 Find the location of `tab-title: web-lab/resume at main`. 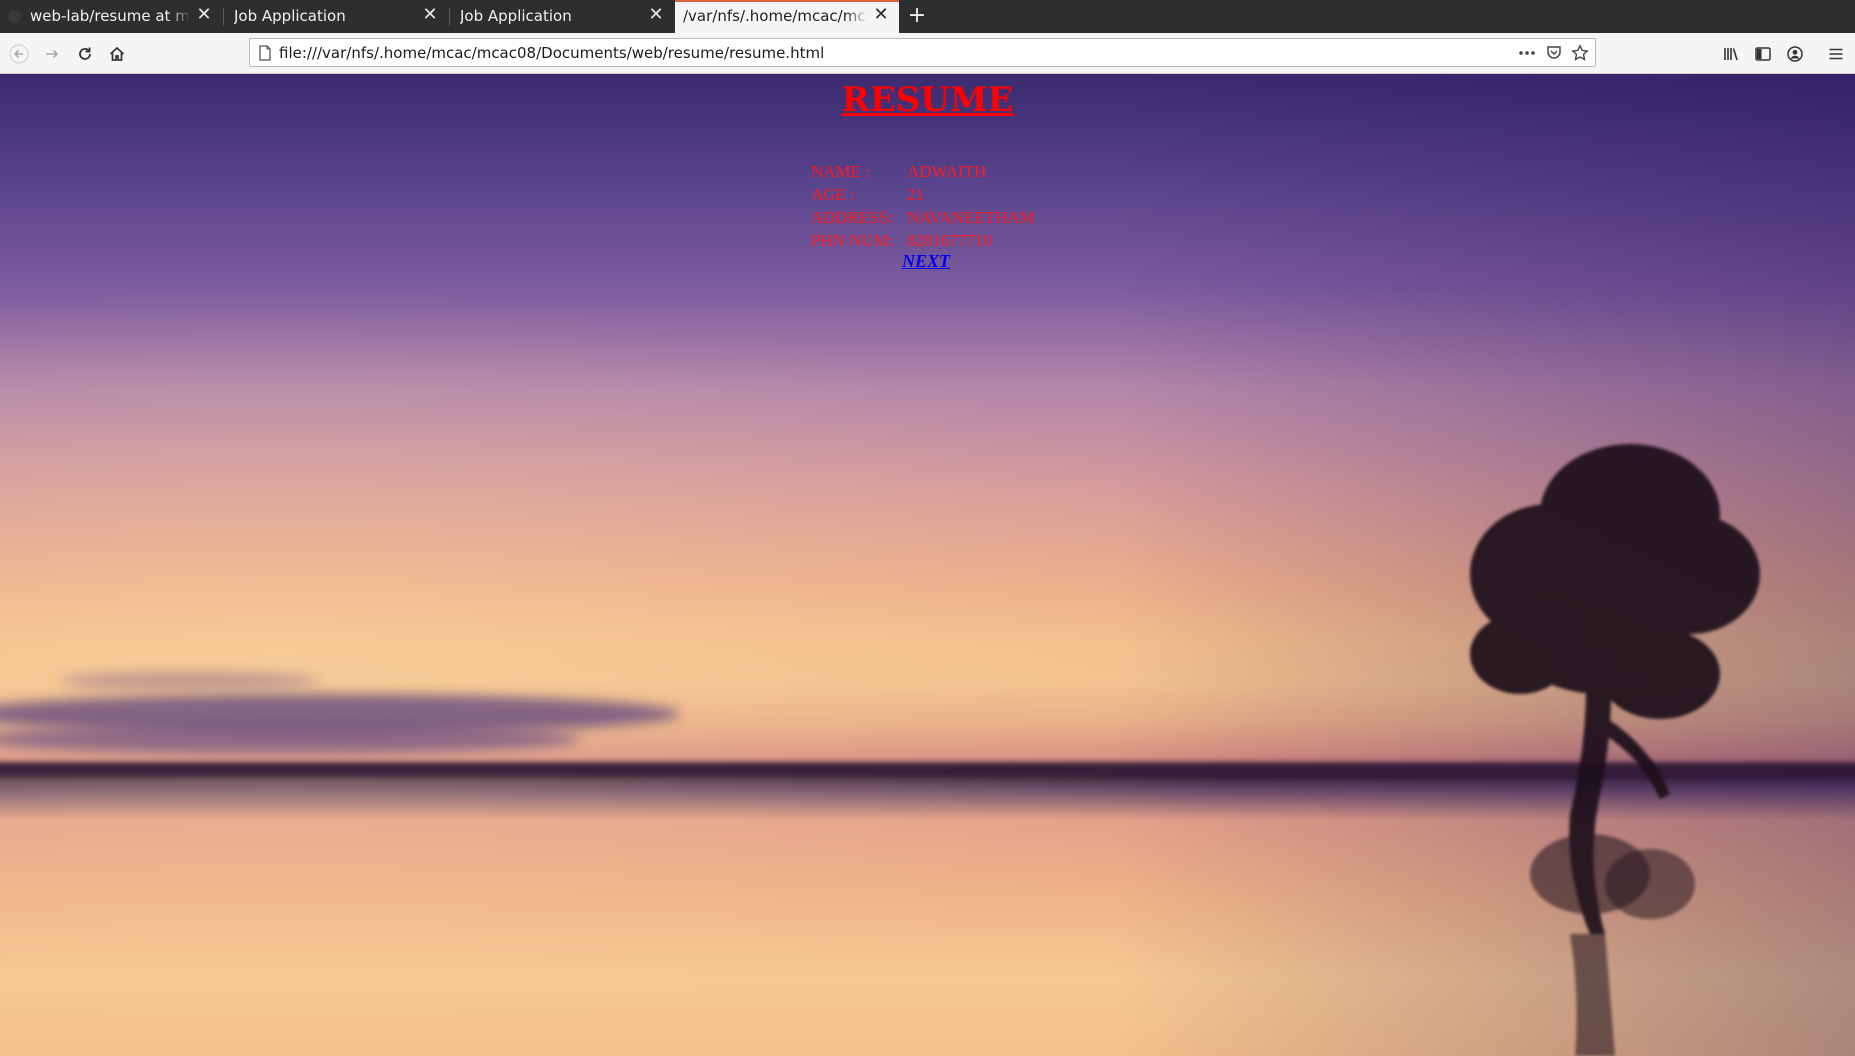

tab-title: web-lab/resume at main is located at coordinates (109, 16).